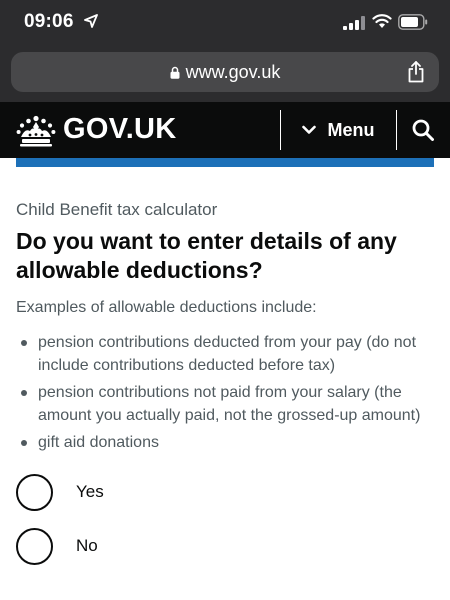 The width and height of the screenshot is (450, 600). I want to click on wifi-icon, so click(382, 21).